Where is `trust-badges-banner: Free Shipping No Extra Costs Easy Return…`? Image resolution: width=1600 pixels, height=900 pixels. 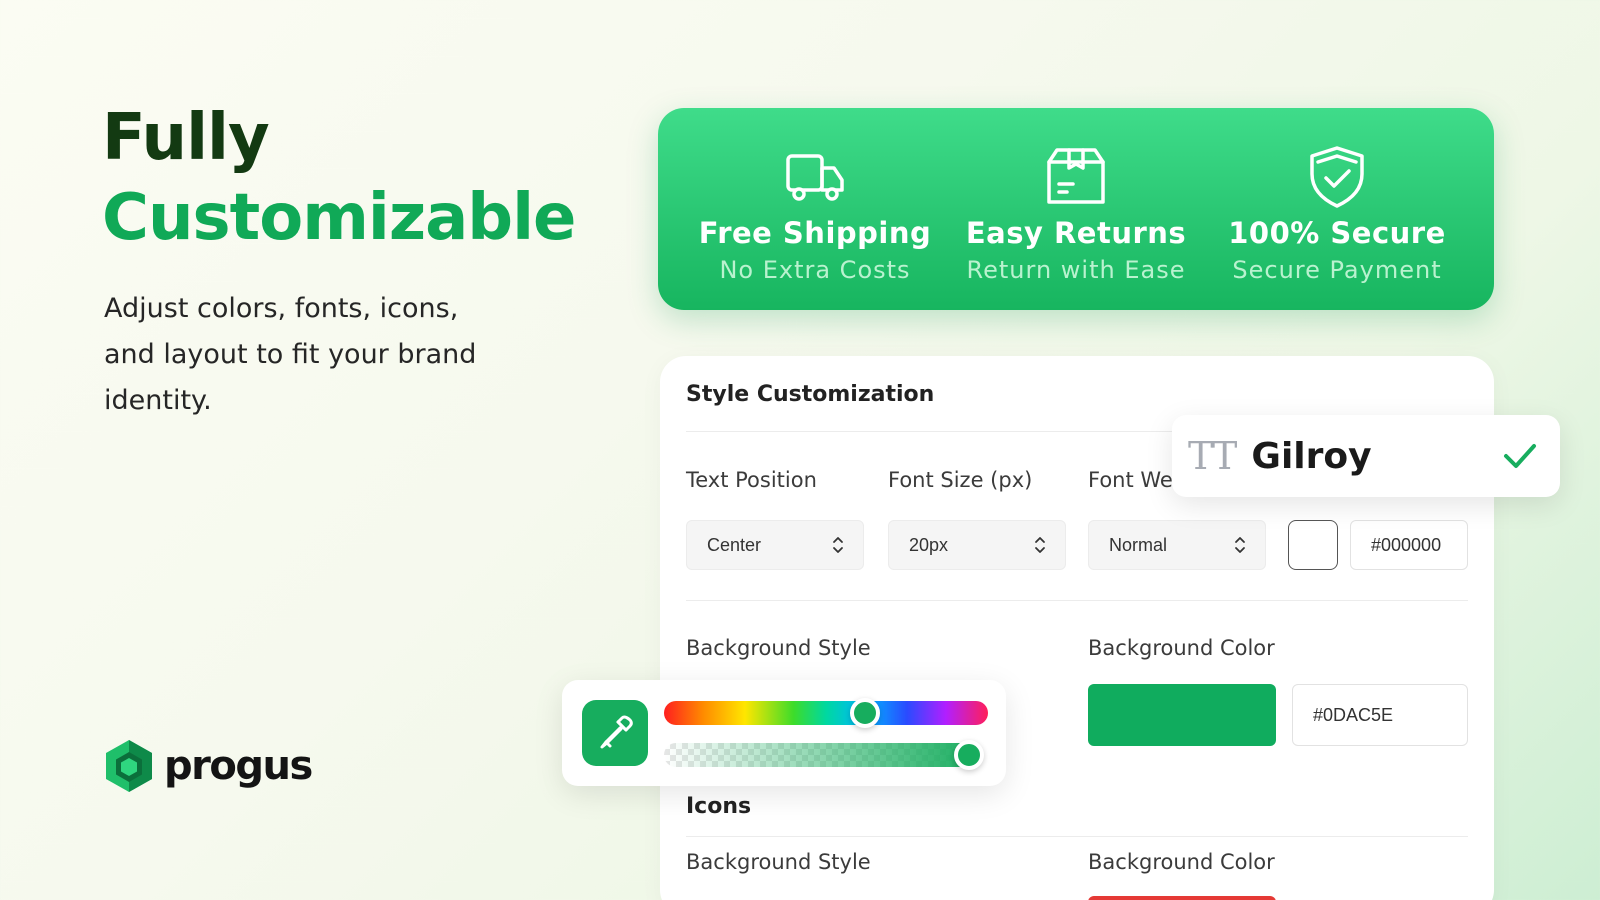
trust-badges-banner: Free Shipping No Extra Costs Easy Return… is located at coordinates (1076, 209).